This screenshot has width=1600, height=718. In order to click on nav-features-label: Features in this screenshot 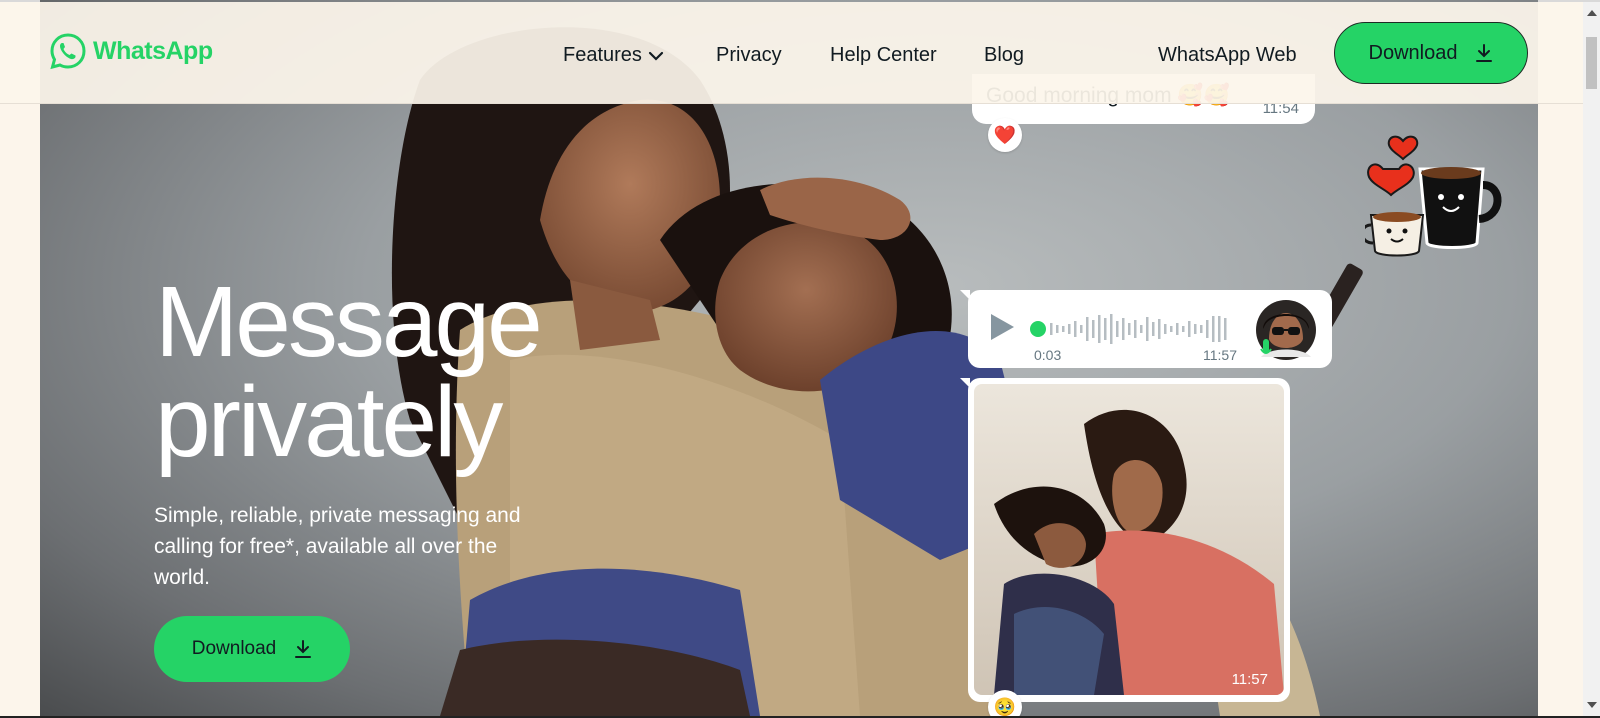, I will do `click(602, 55)`.